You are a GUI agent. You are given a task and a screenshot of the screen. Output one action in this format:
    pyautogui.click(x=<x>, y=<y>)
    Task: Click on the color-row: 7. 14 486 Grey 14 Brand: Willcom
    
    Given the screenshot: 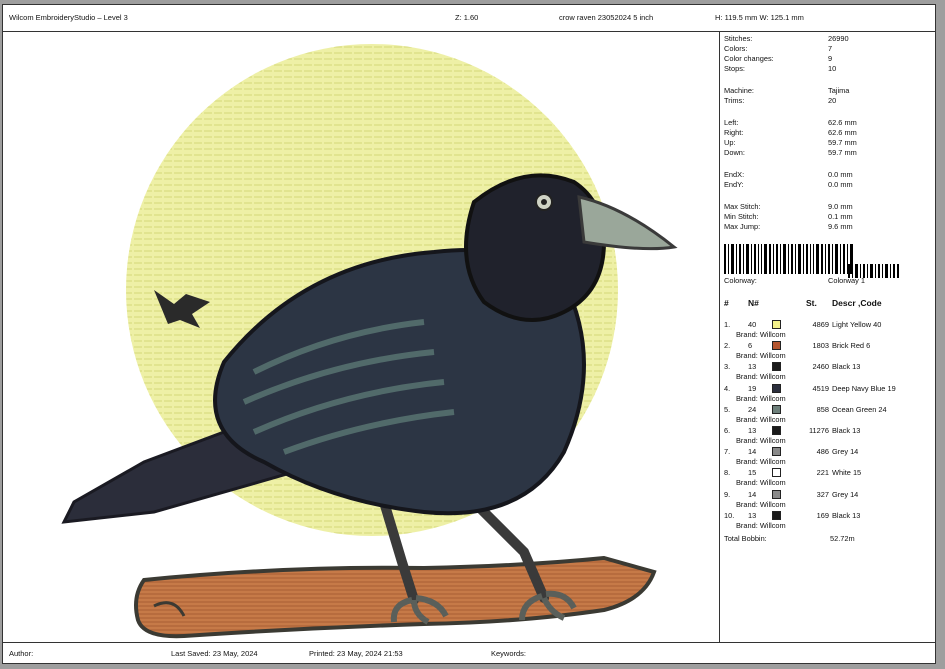 What is the action you would take?
    pyautogui.click(x=827, y=457)
    